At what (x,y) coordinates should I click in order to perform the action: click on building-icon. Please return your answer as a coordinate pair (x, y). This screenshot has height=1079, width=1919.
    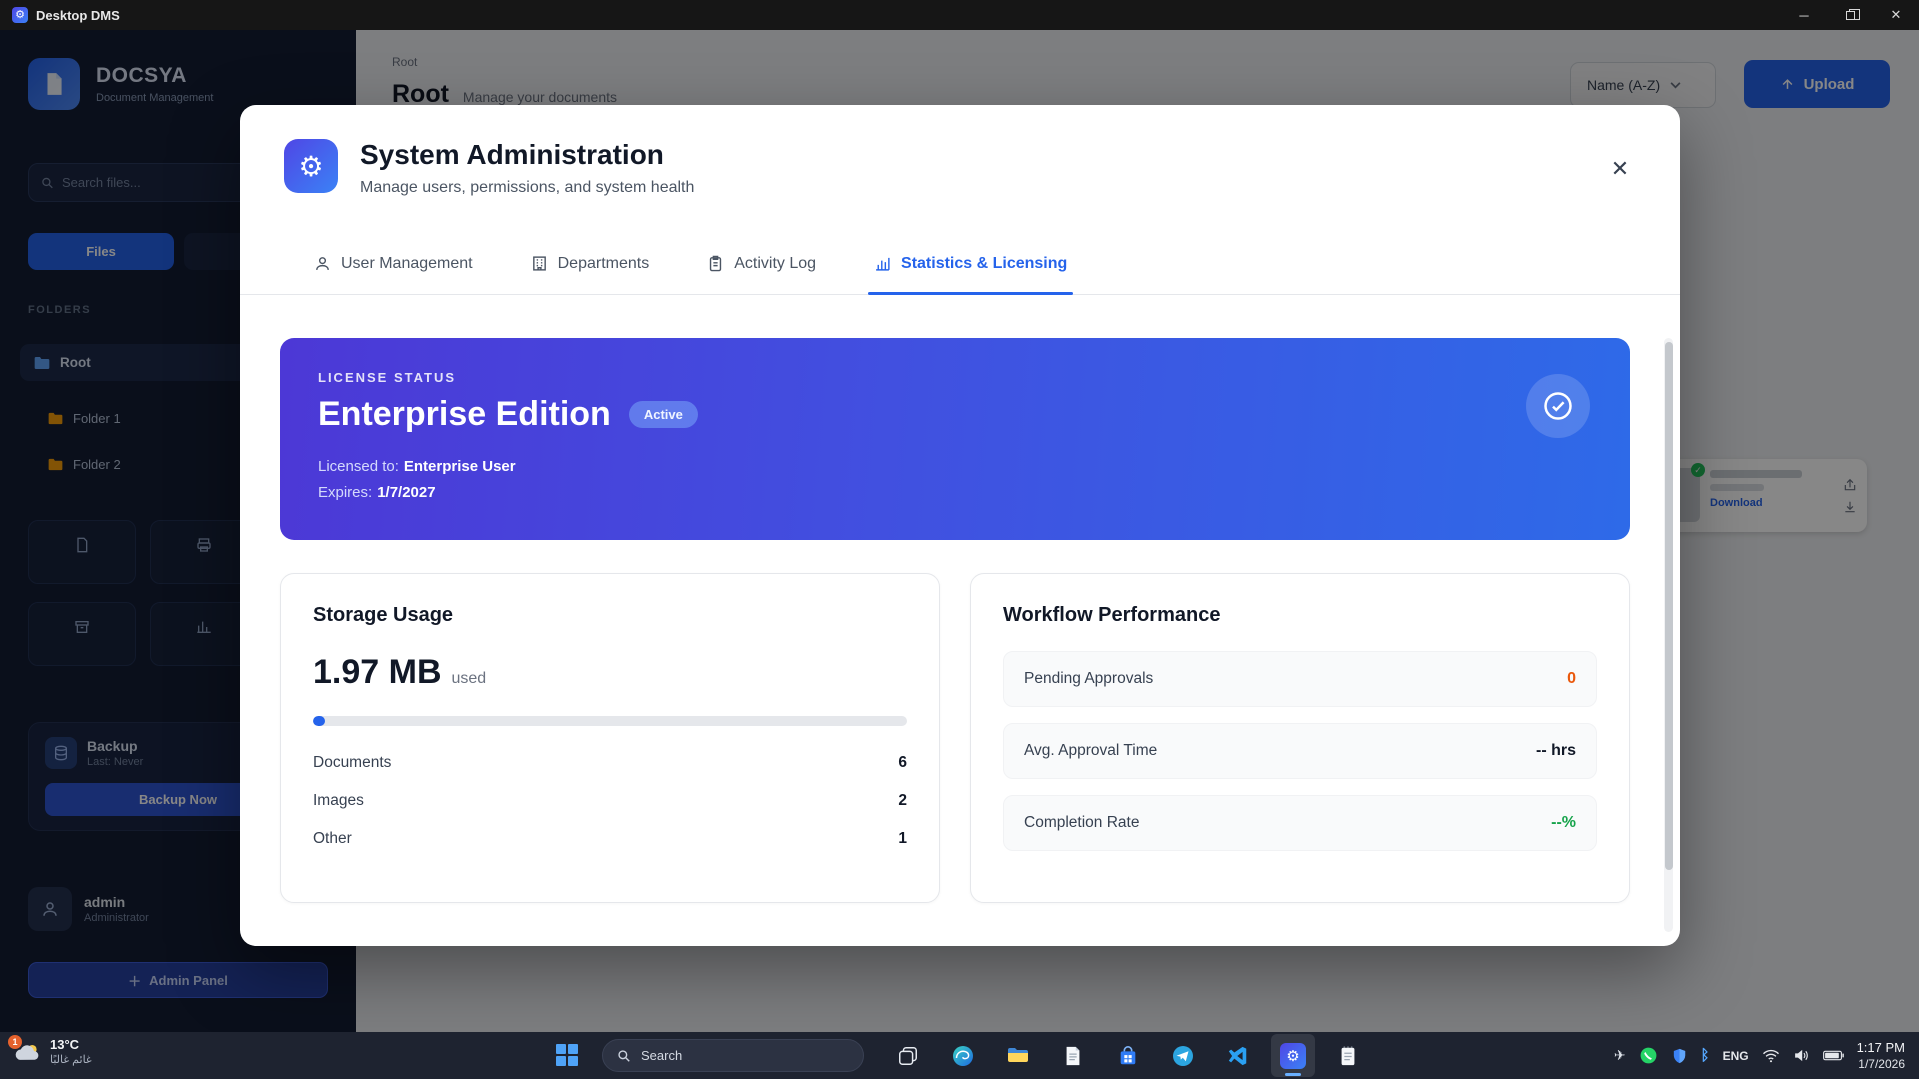
    Looking at the image, I should click on (539, 263).